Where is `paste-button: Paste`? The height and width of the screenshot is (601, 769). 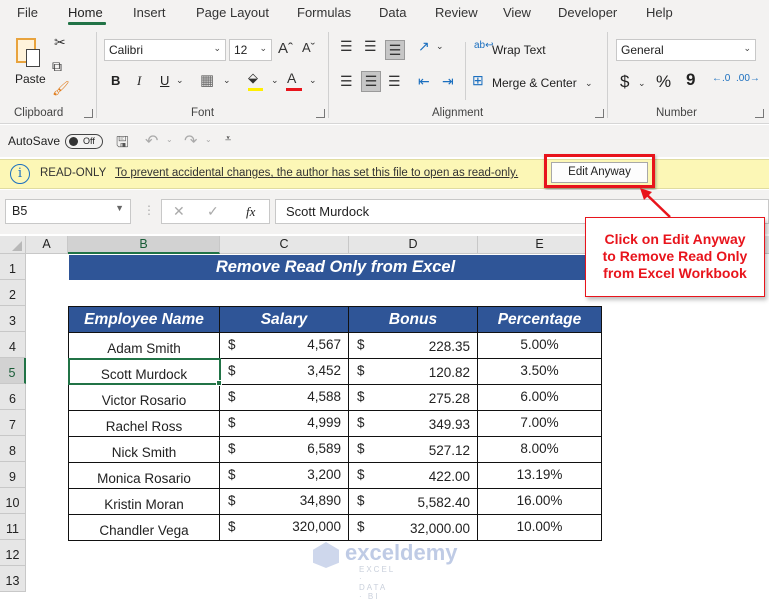 paste-button: Paste is located at coordinates (29, 61).